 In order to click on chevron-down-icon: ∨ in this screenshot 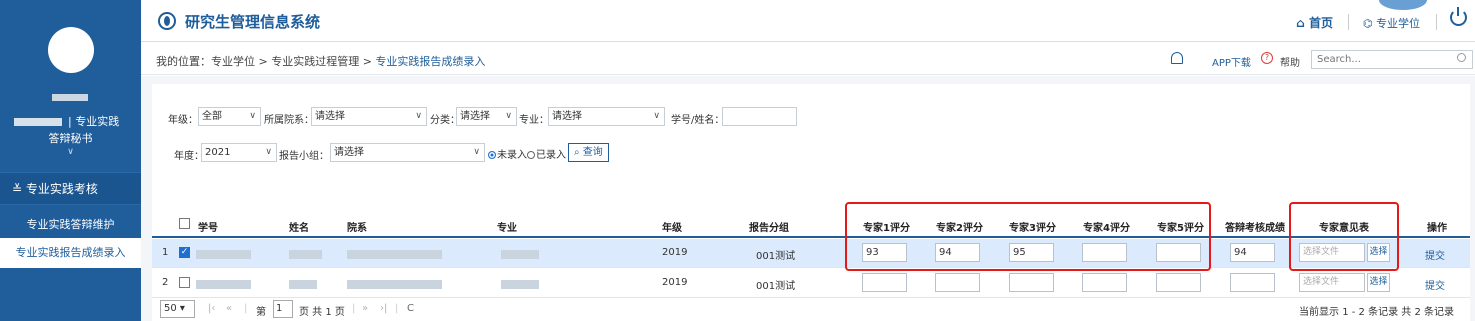, I will do `click(70, 152)`.